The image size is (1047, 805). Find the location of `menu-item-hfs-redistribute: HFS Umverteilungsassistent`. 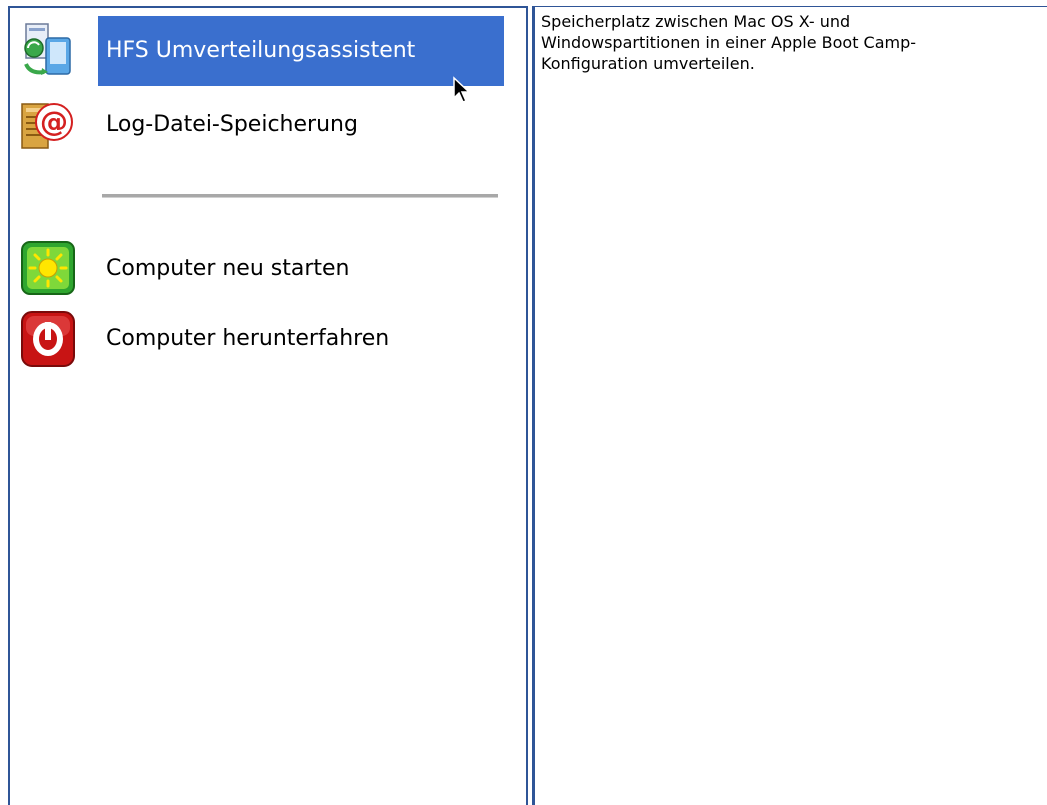

menu-item-hfs-redistribute: HFS Umverteilungsassistent is located at coordinates (268, 51).